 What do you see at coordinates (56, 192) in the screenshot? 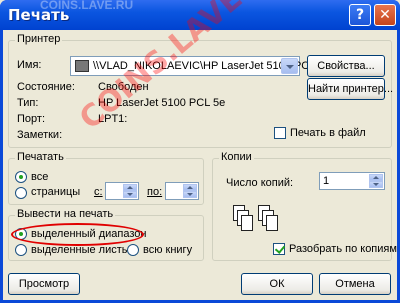
I see `range-pages-label: страницы` at bounding box center [56, 192].